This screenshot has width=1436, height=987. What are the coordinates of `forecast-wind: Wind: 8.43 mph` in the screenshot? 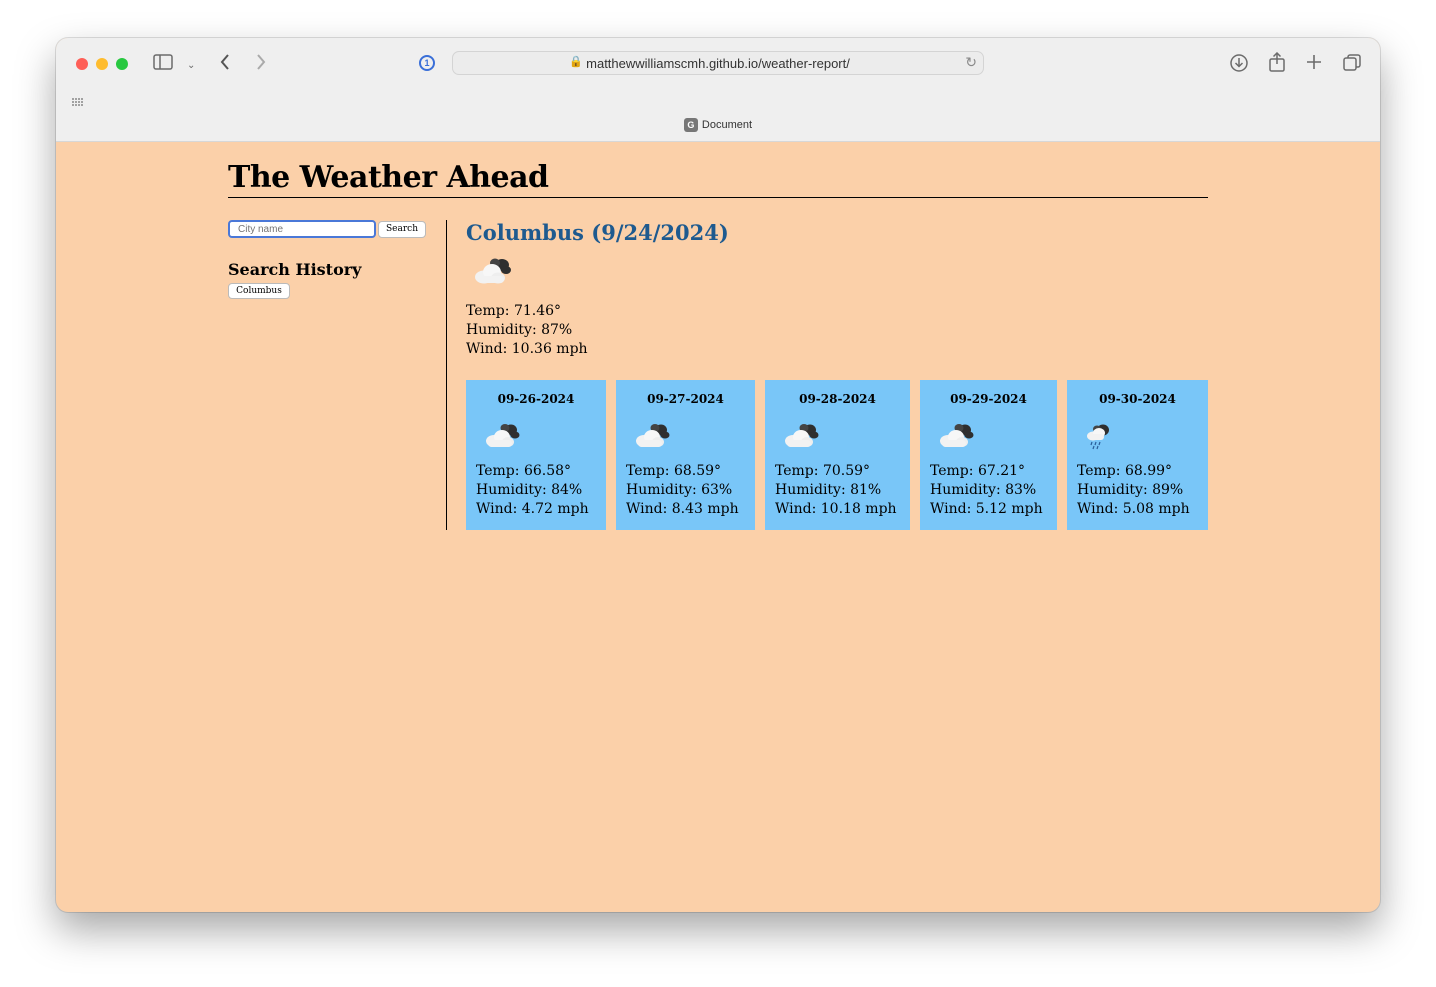 It's located at (682, 509).